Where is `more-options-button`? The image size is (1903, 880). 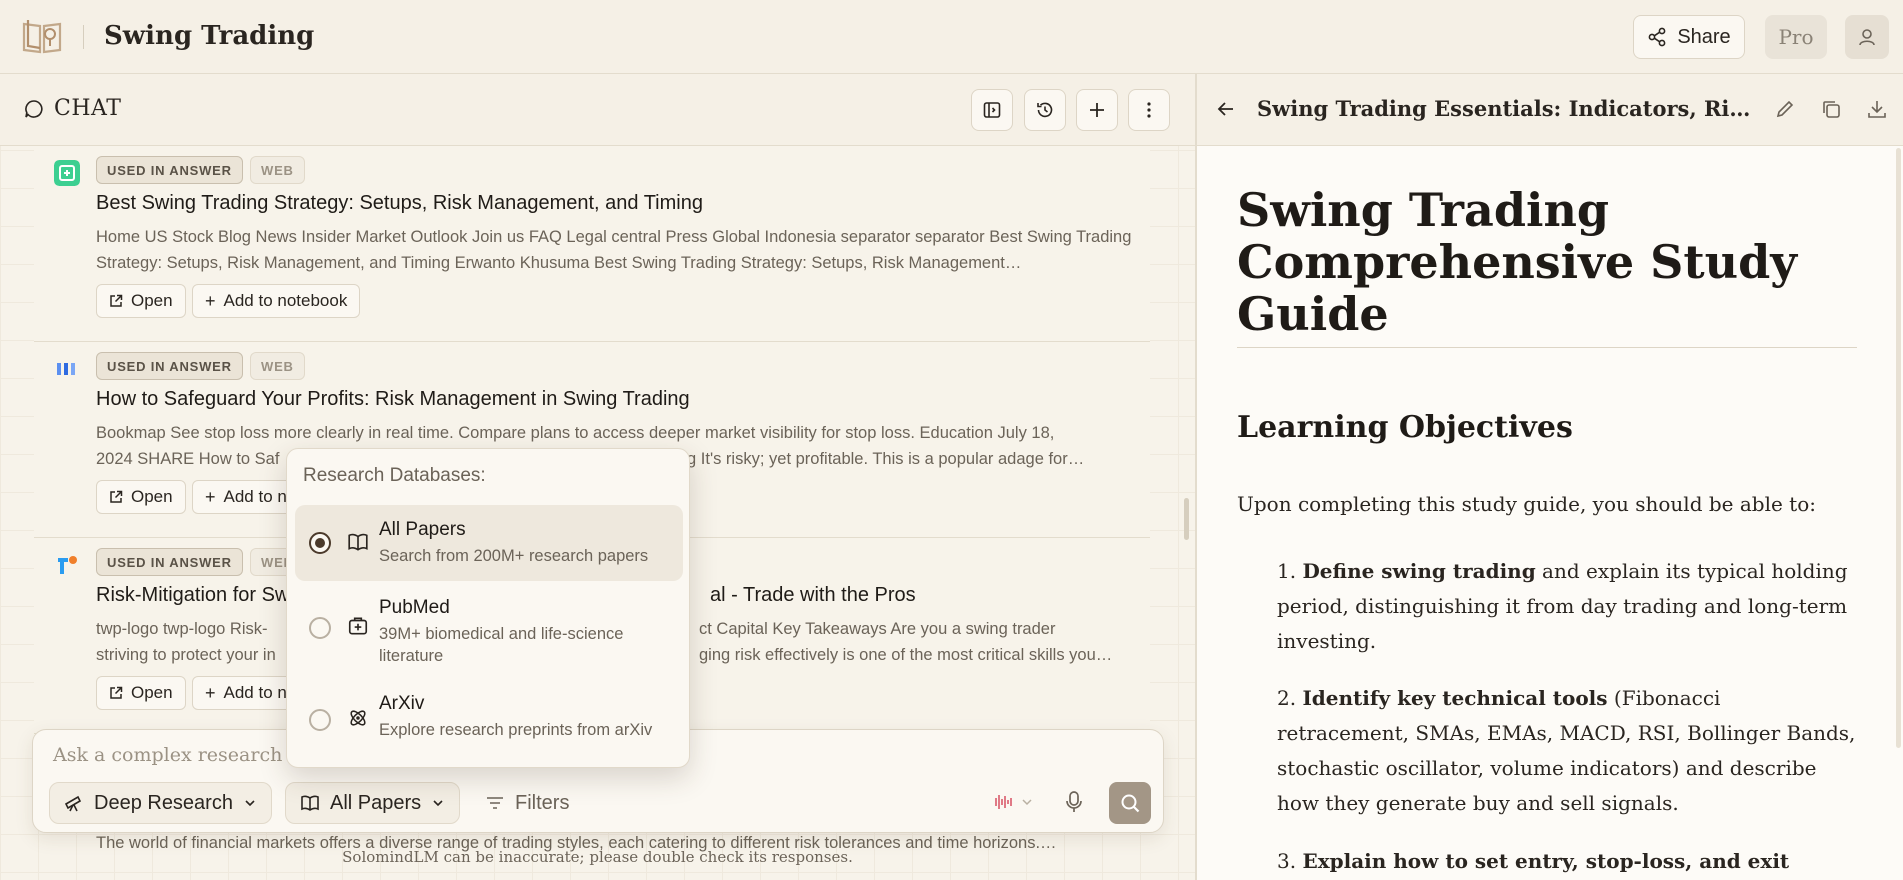 more-options-button is located at coordinates (1149, 110).